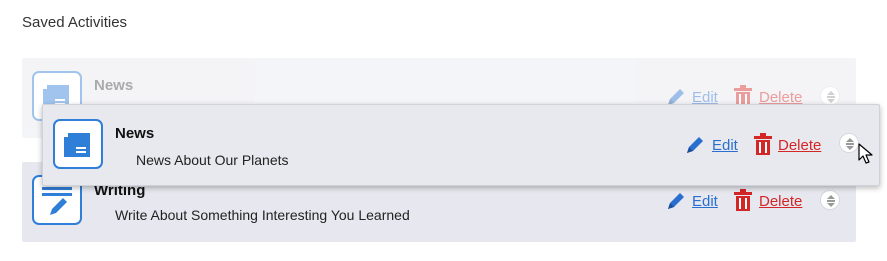 The width and height of the screenshot is (887, 261). I want to click on activity-description: News About Our Planets, so click(212, 160).